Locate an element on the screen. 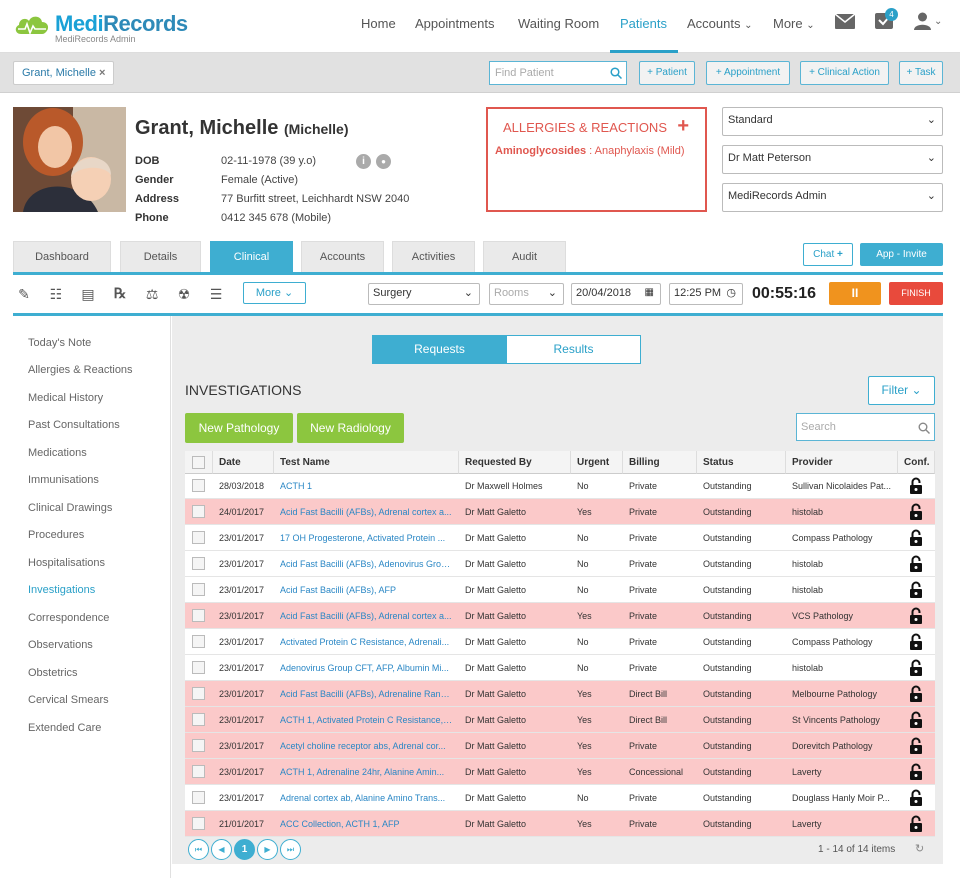 The width and height of the screenshot is (960, 878). cell-test-name: ACC Collection, ACTH 1, AFP is located at coordinates (366, 824).